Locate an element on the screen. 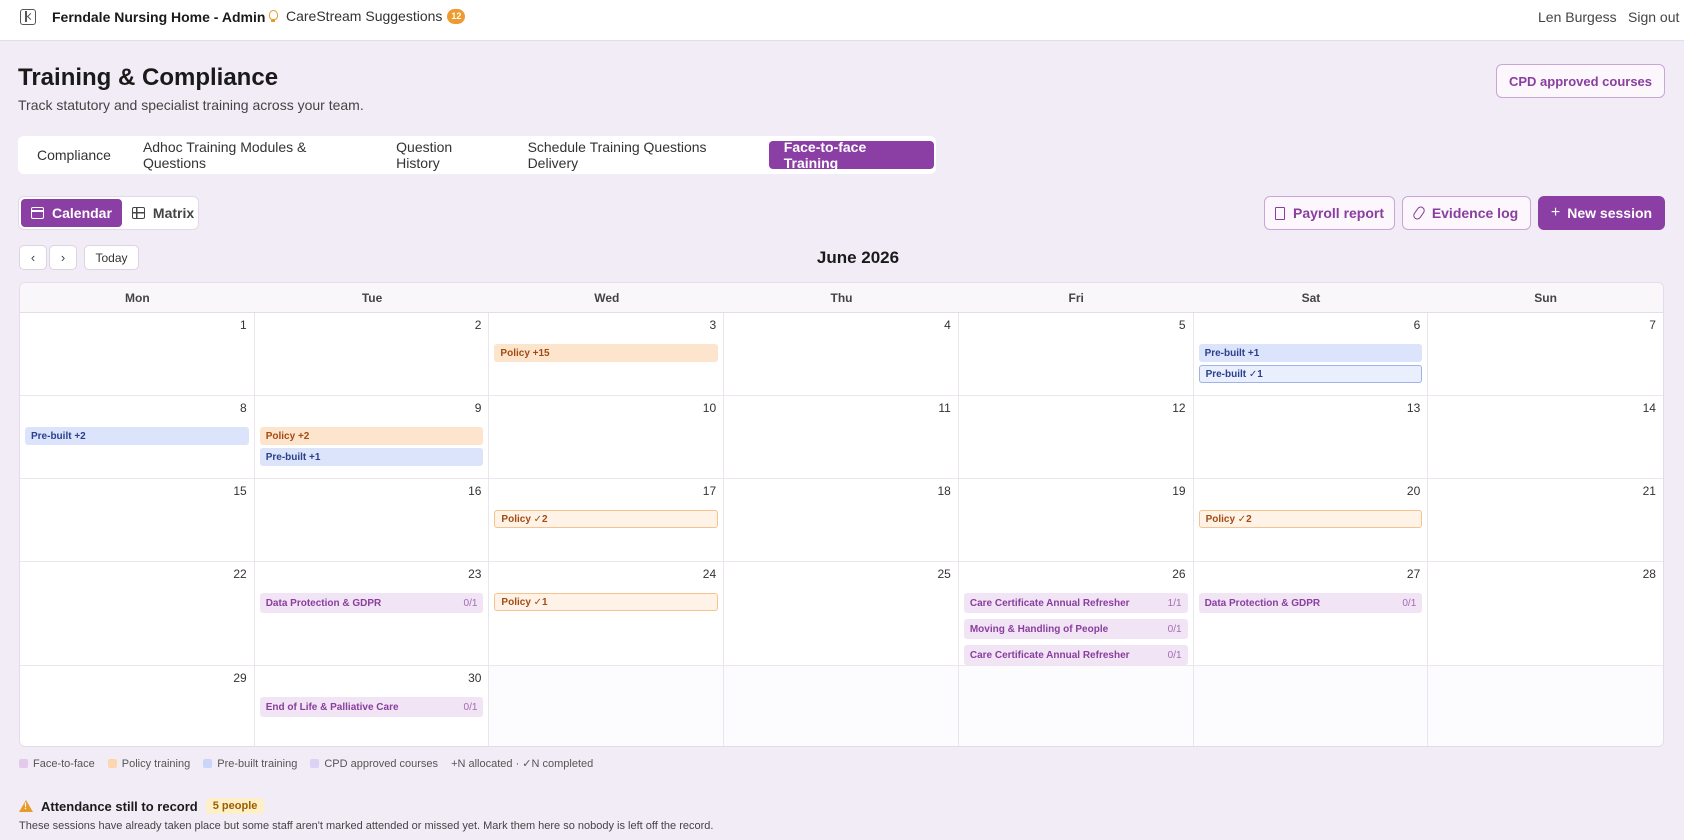  training-chip: Policy +2 is located at coordinates (371, 436).